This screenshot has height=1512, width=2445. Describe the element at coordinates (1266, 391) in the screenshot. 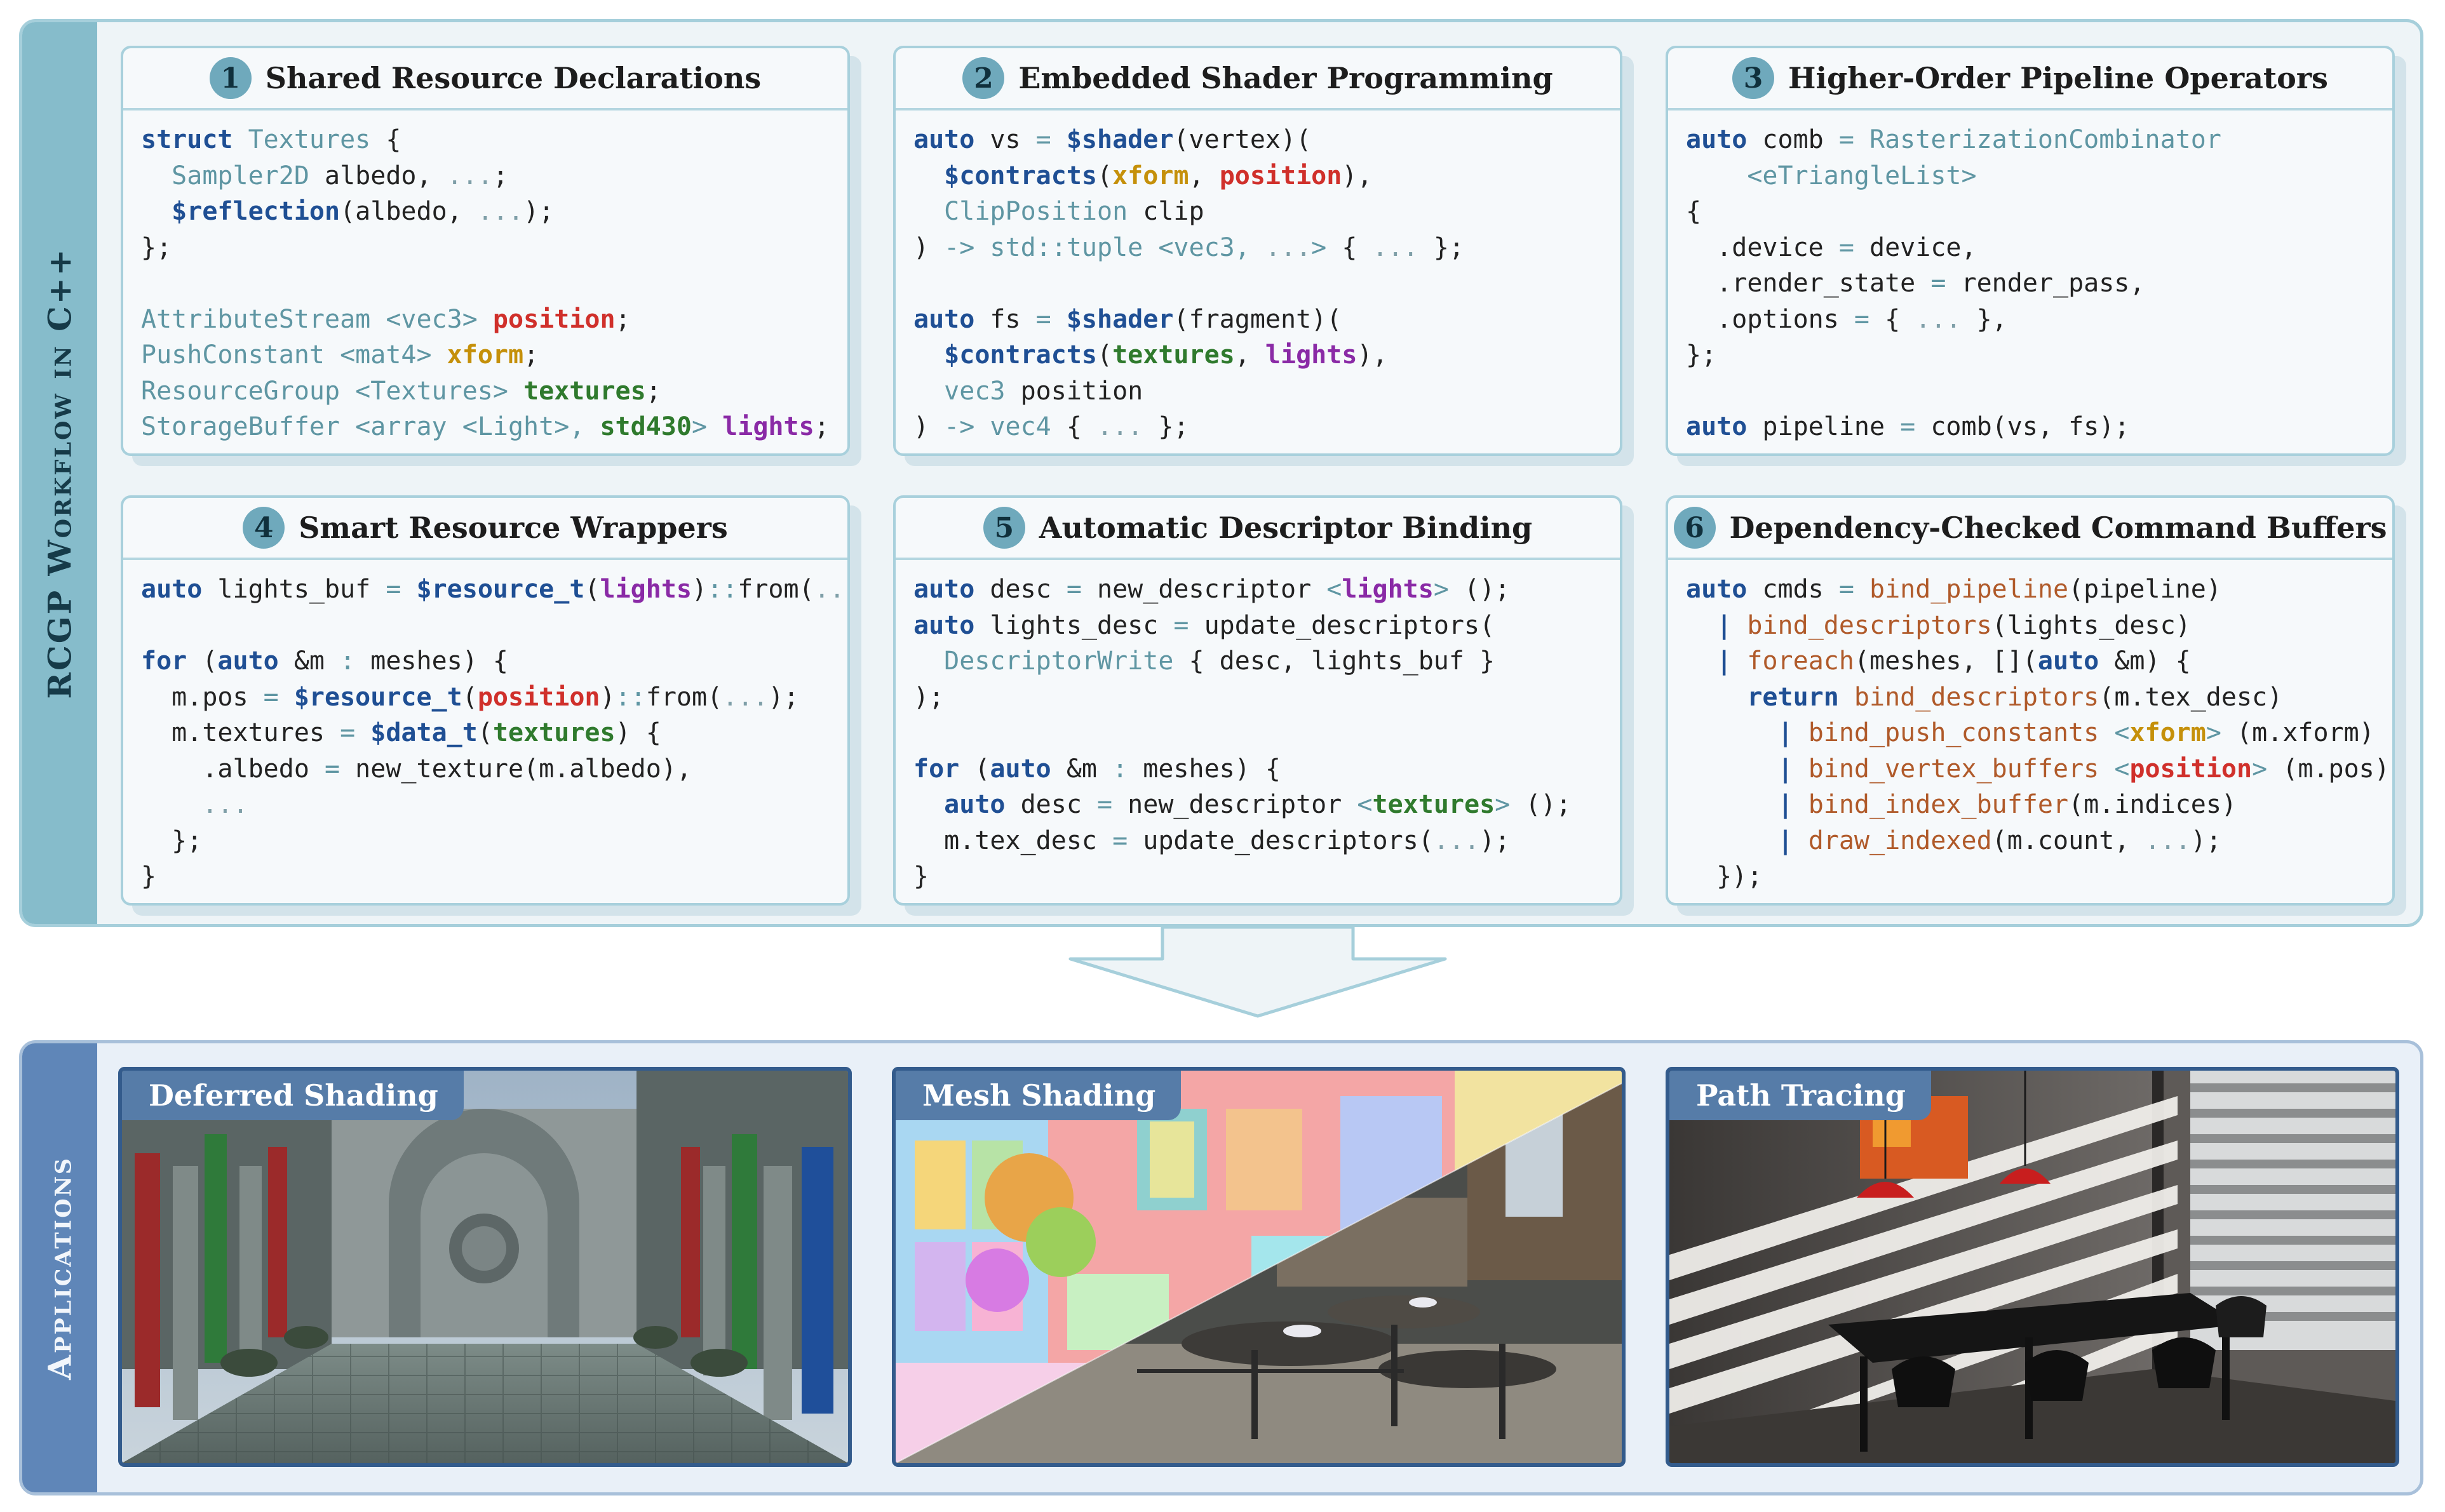

I see `code-line: vec3 position` at that location.